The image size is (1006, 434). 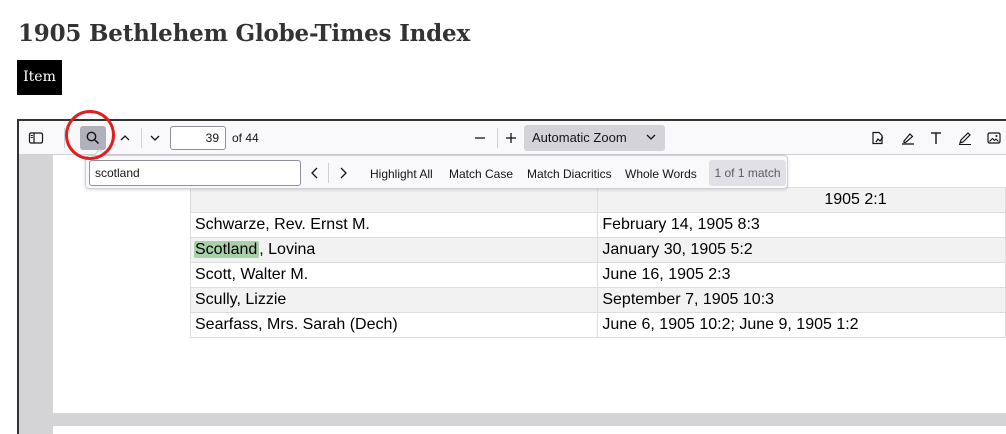 I want to click on table-row: 1905 2:1, so click(x=597, y=200).